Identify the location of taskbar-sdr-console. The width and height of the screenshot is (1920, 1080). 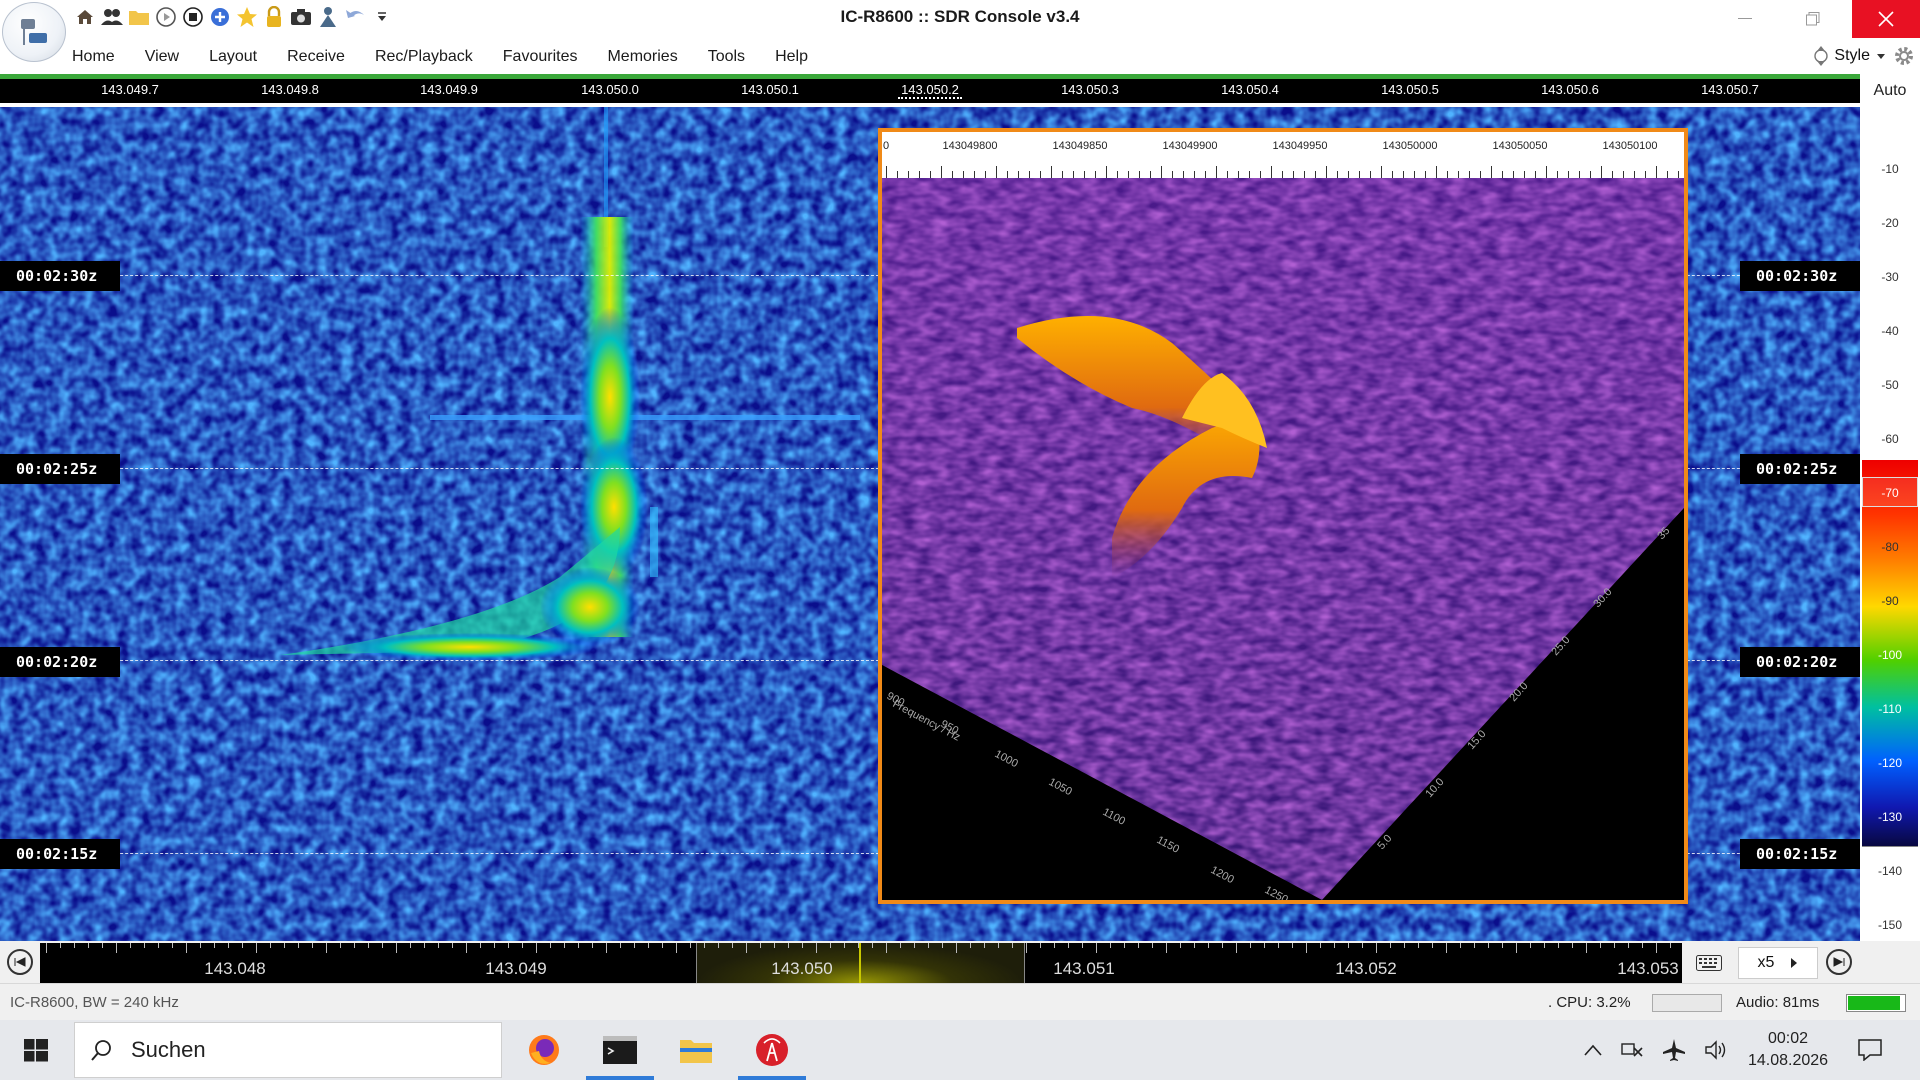
(772, 1050).